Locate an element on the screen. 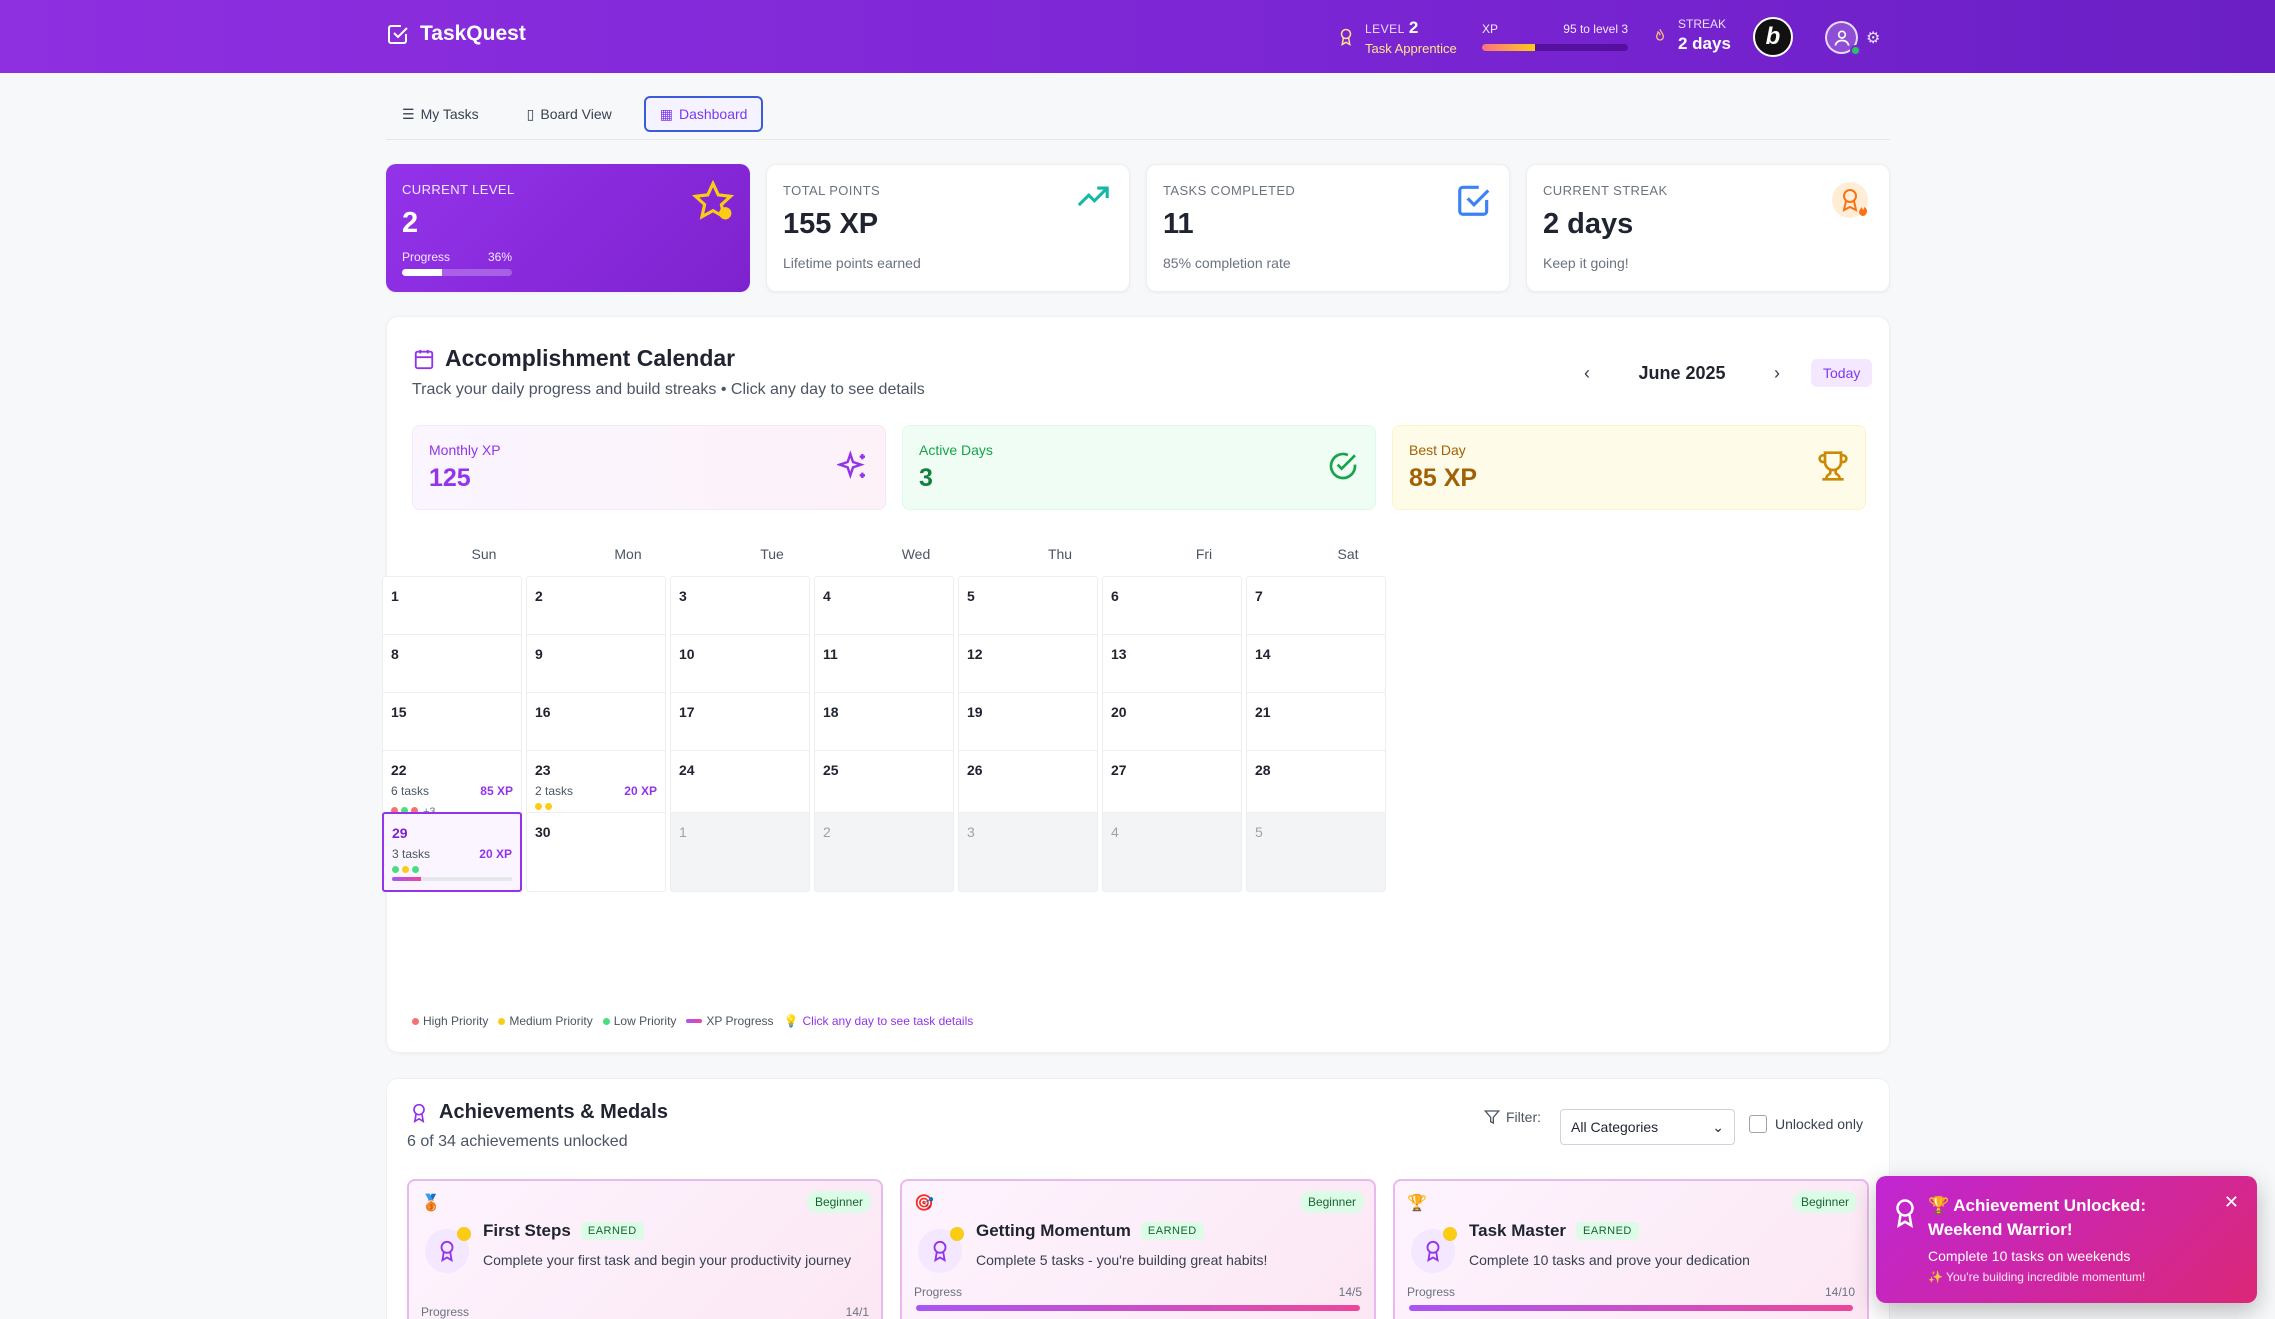  day-number: 3 is located at coordinates (683, 596).